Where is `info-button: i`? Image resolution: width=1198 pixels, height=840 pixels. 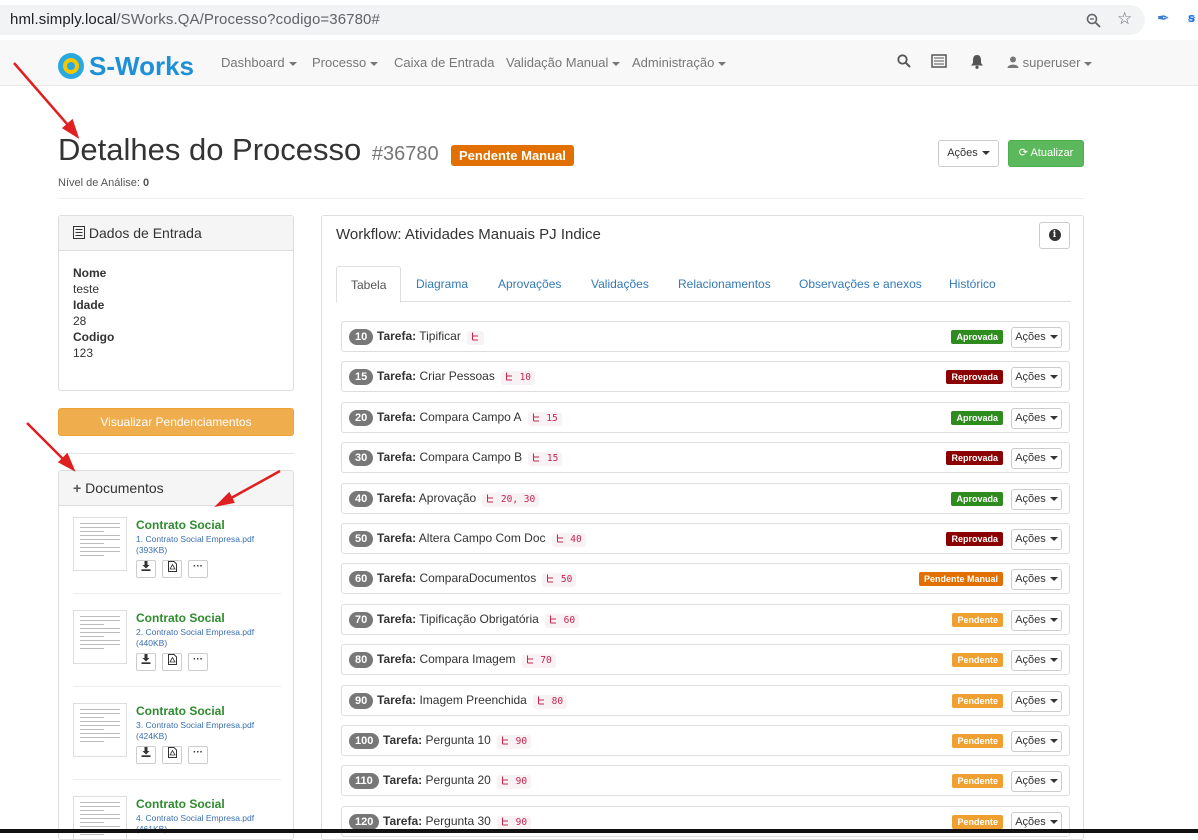 info-button: i is located at coordinates (1054, 235).